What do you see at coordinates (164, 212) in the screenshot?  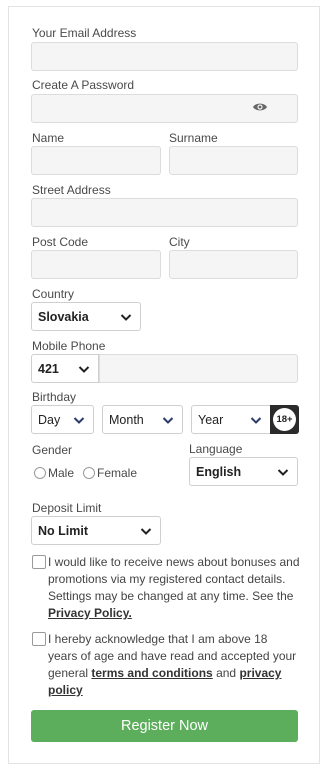 I see `street-field` at bounding box center [164, 212].